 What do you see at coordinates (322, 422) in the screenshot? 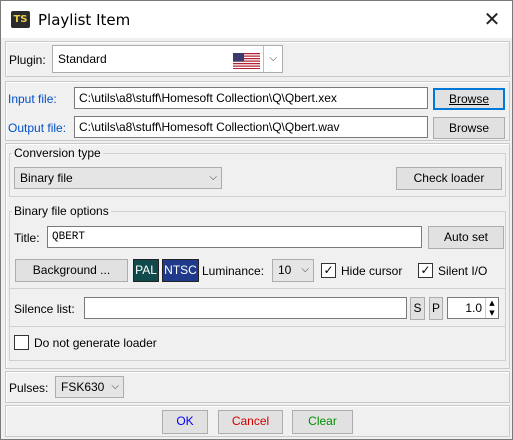
I see `clear-button: Clear` at bounding box center [322, 422].